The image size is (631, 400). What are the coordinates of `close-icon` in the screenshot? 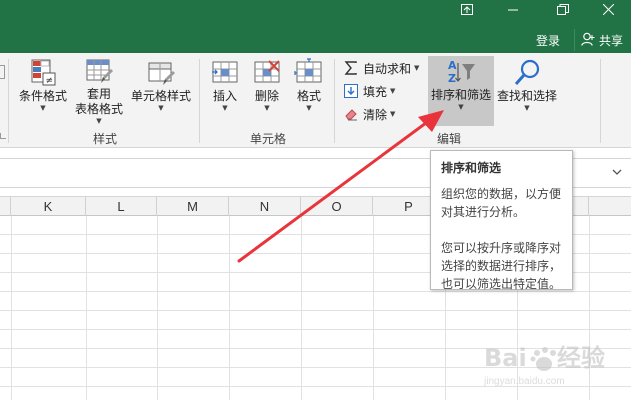 It's located at (608, 10).